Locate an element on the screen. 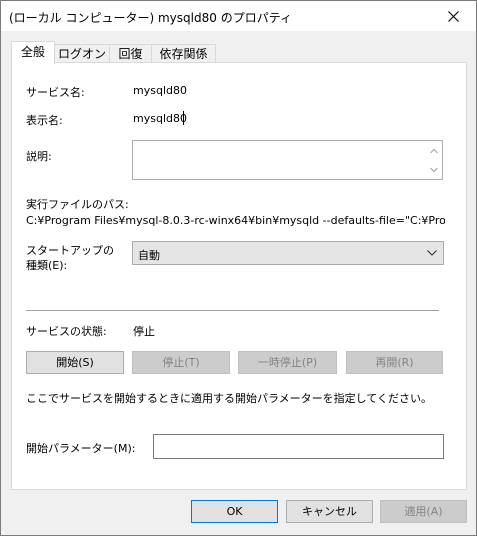 Image resolution: width=477 pixels, height=536 pixels. text-caret is located at coordinates (183, 118).